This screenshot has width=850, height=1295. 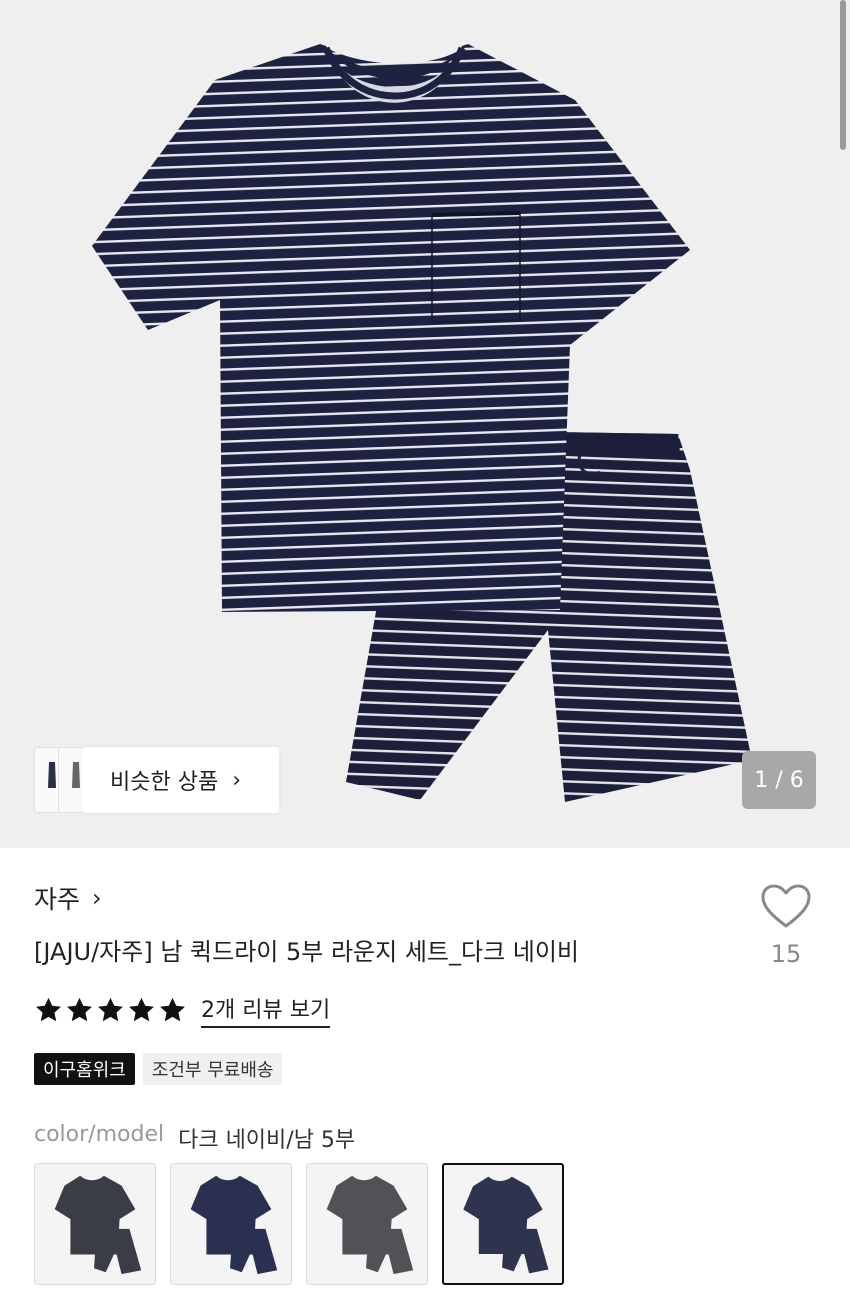 I want to click on review-link: 2개 리뷰 보기, so click(x=266, y=1010).